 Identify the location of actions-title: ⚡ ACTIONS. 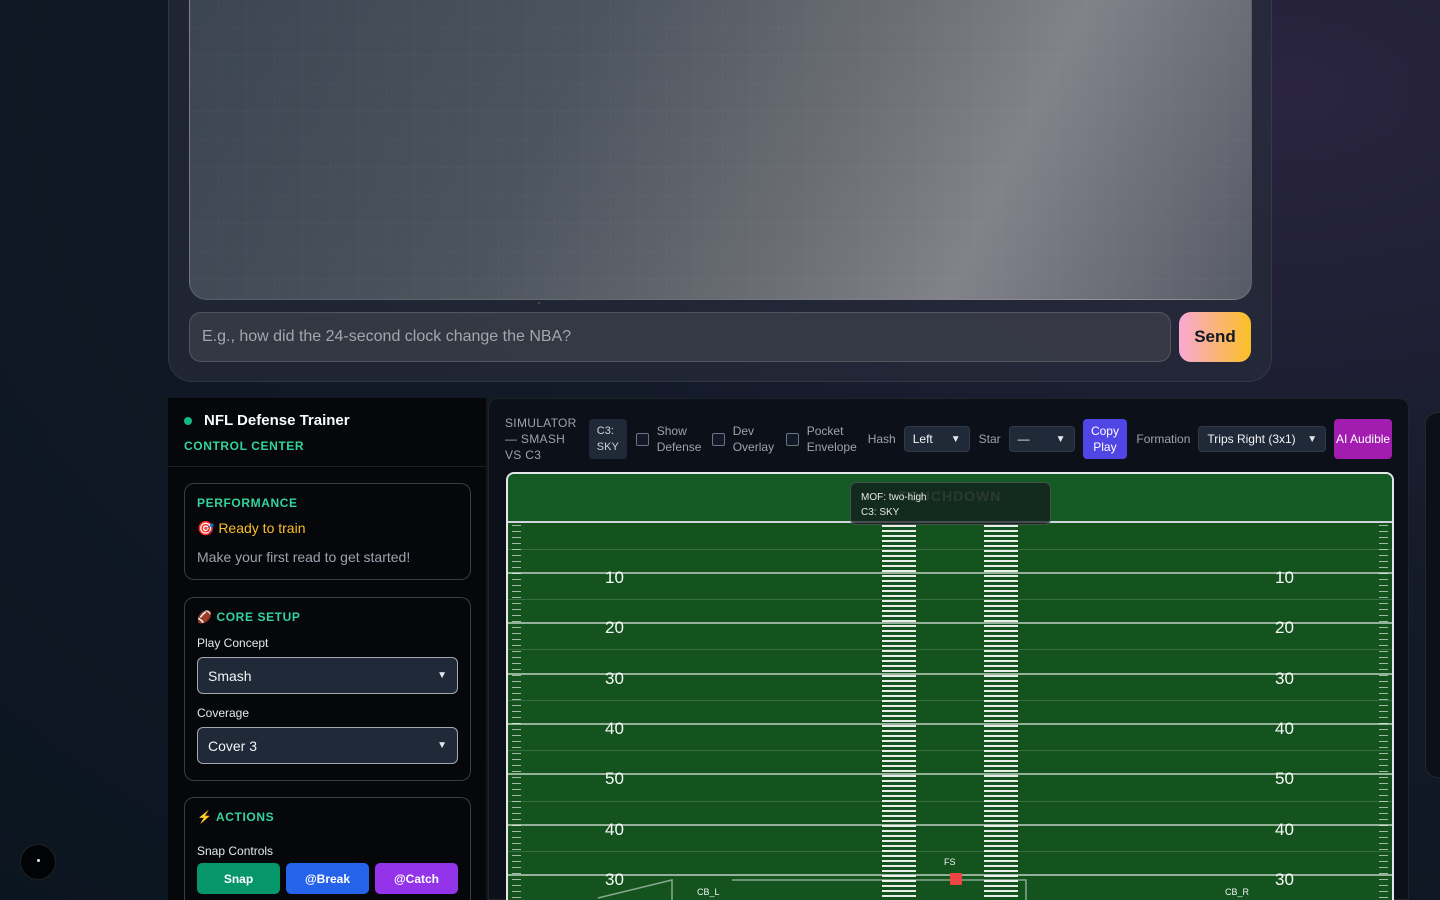
(236, 817).